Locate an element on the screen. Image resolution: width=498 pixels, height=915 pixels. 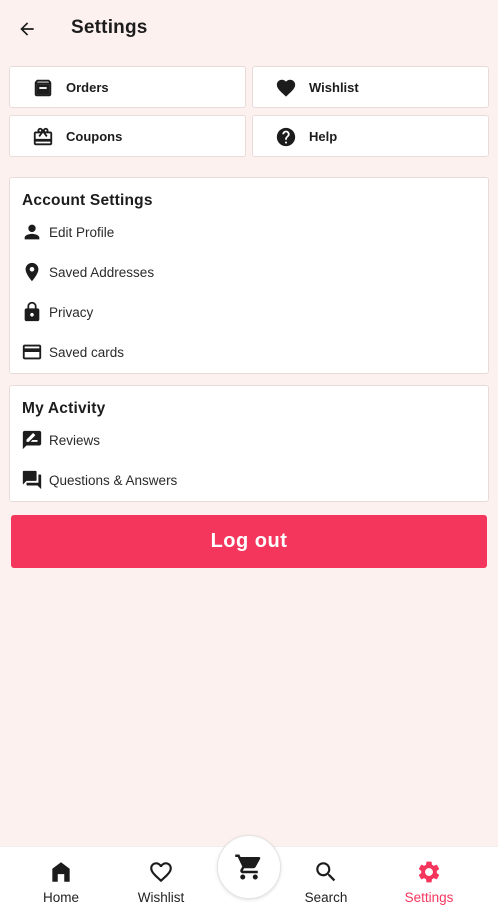
nav-search: Search is located at coordinates (326, 881).